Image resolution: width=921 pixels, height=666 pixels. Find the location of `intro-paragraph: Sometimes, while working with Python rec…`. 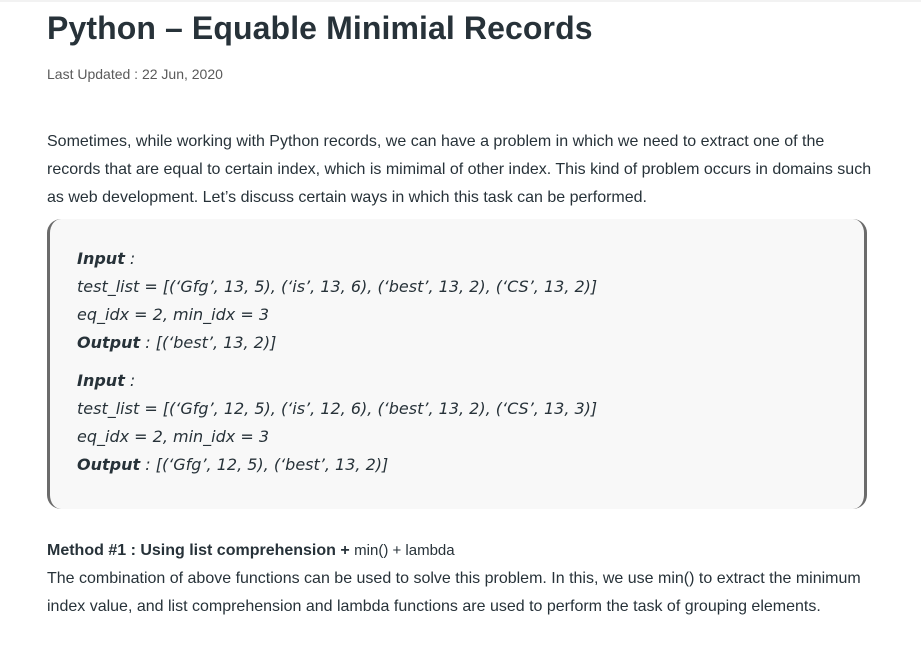

intro-paragraph: Sometimes, while working with Python rec… is located at coordinates (459, 169).